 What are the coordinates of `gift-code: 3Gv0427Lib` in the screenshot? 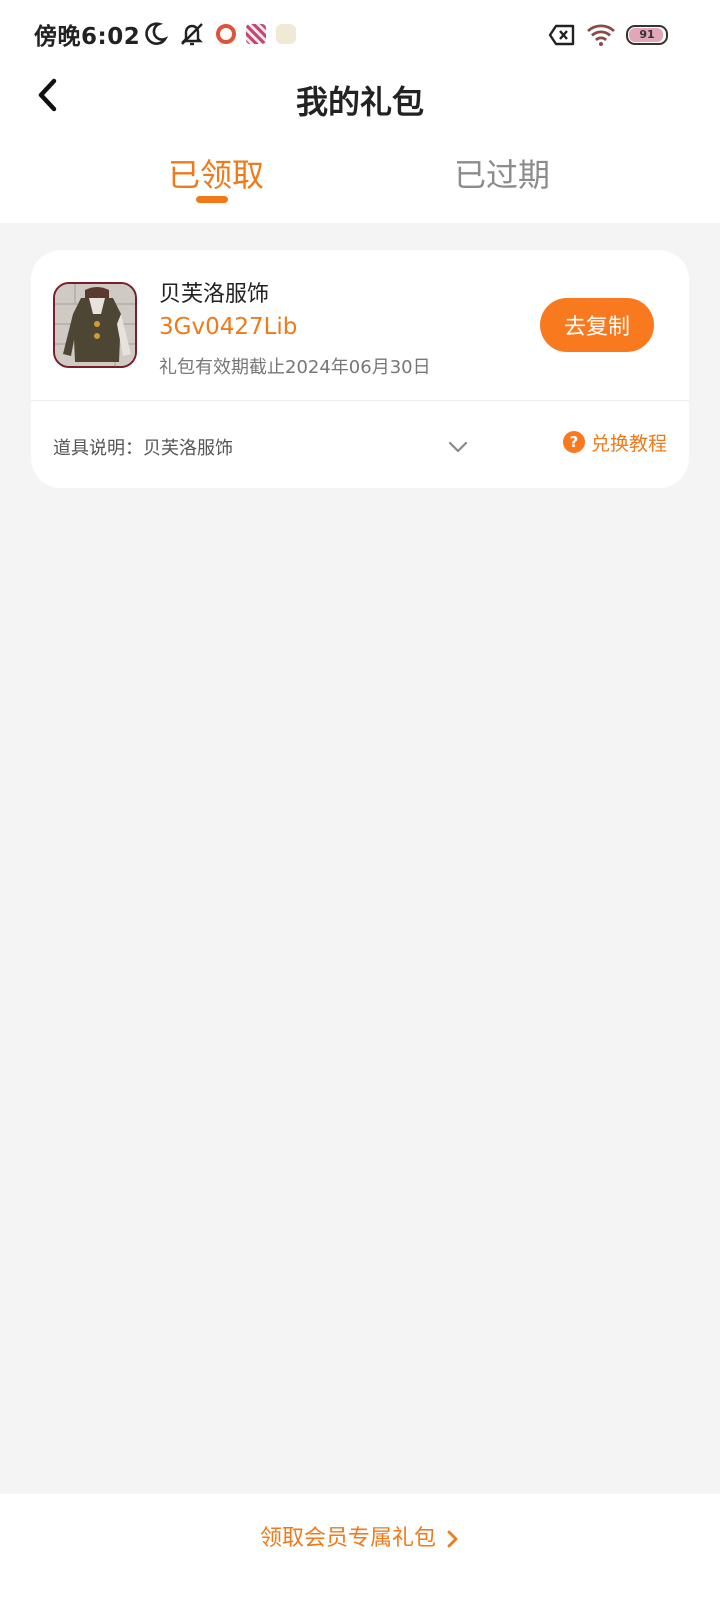 It's located at (228, 327).